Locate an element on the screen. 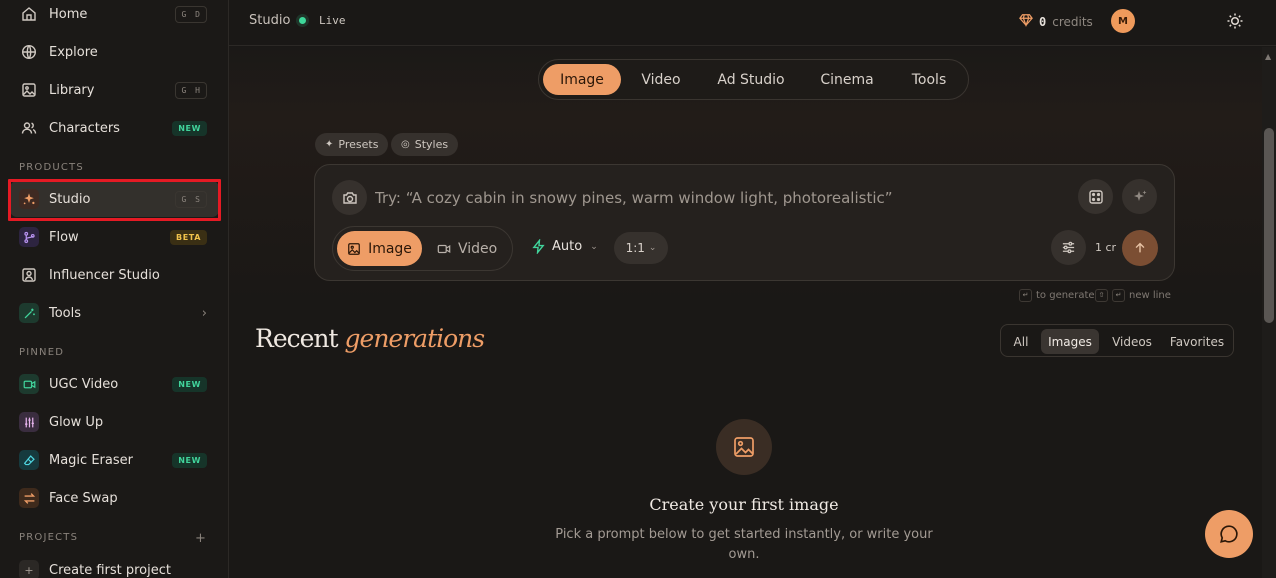 This screenshot has height=578, width=1276. generate-button is located at coordinates (1140, 248).